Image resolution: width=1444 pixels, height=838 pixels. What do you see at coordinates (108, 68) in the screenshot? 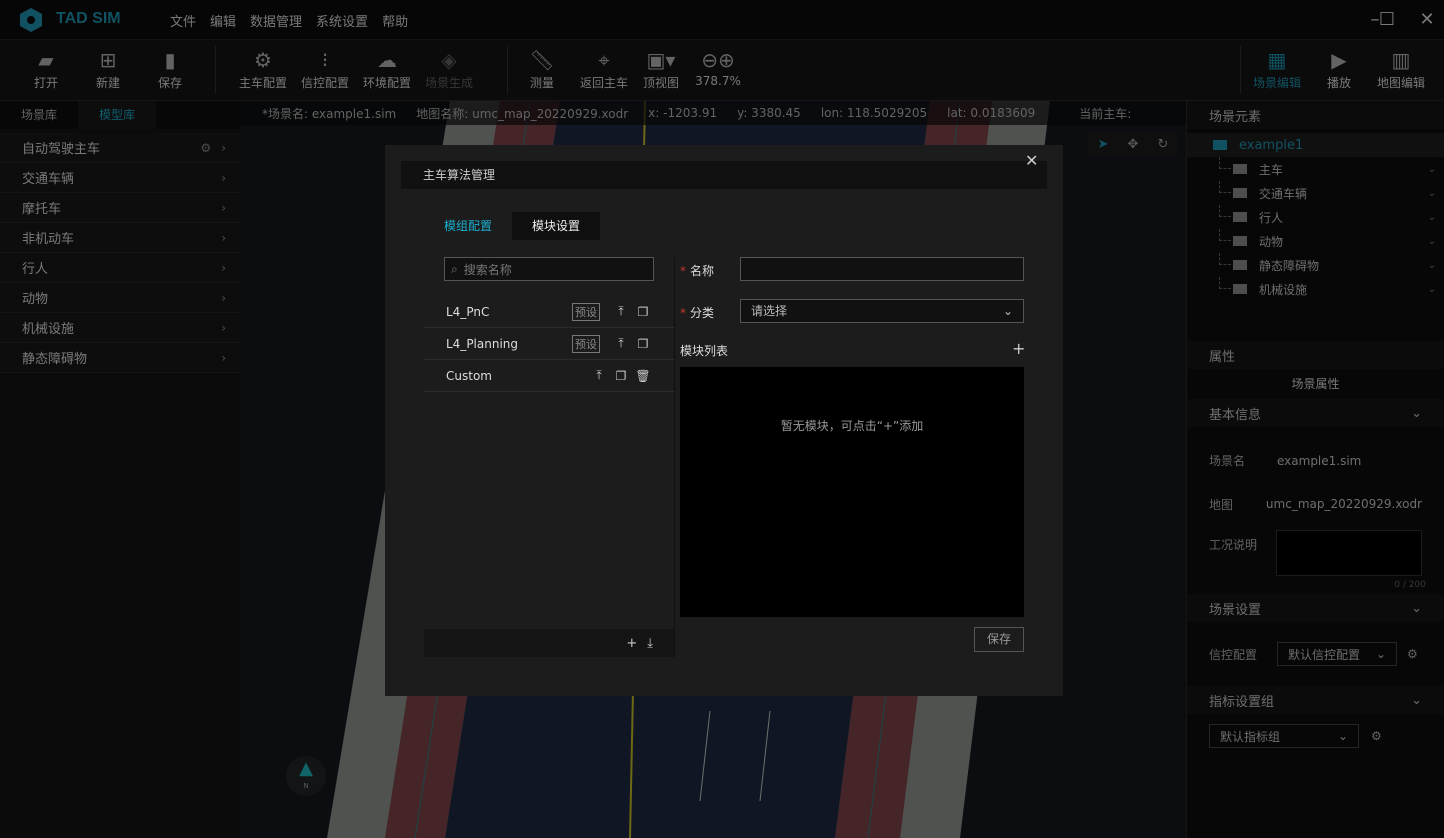
I see `new-button: ⊞ 新建` at bounding box center [108, 68].